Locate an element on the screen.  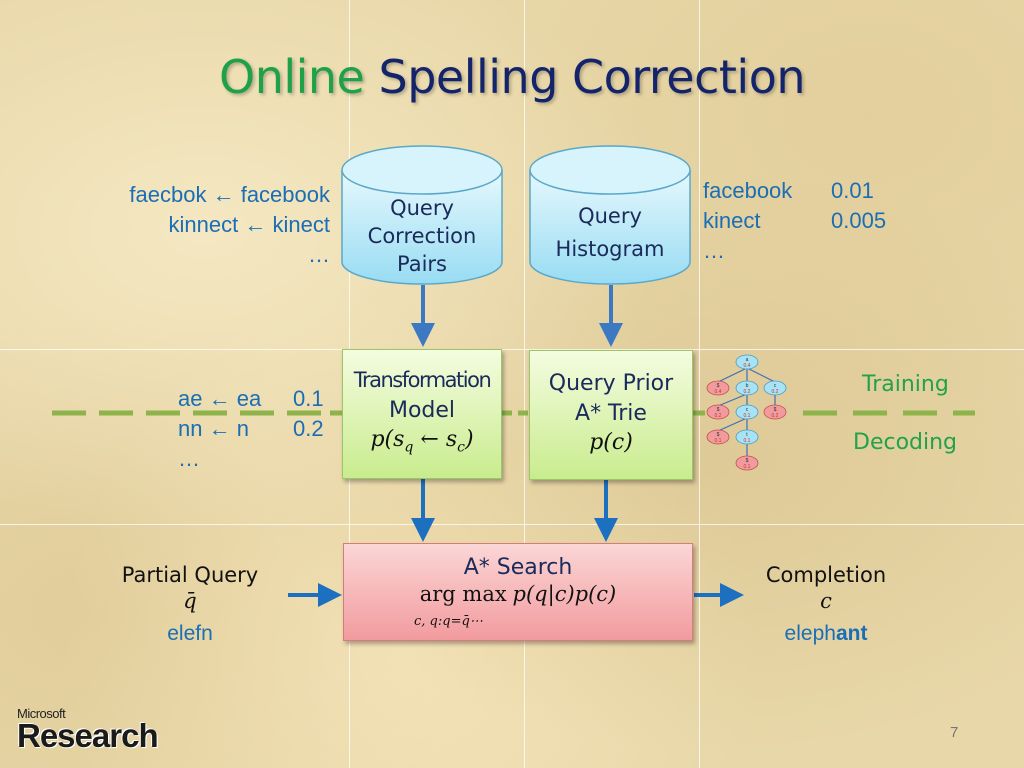
trie-end-node: $0.4 is located at coordinates (718, 388).